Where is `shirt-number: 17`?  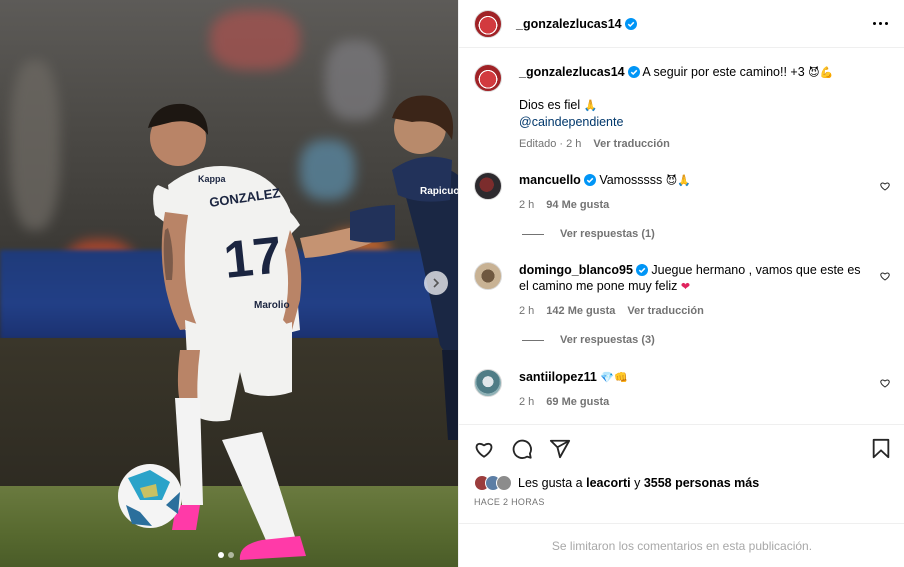
shirt-number: 17 is located at coordinates (253, 258).